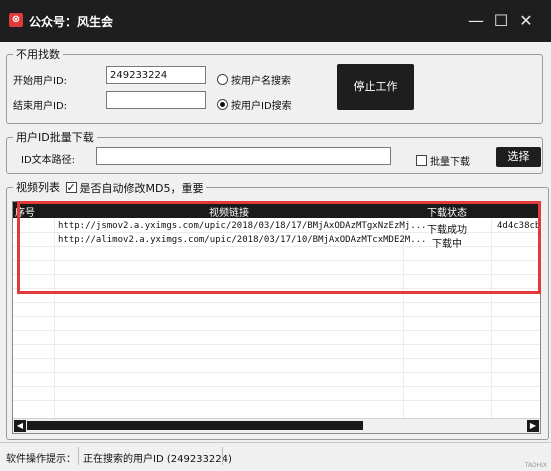  I want to click on watermark: TAOHIX, so click(535, 465).